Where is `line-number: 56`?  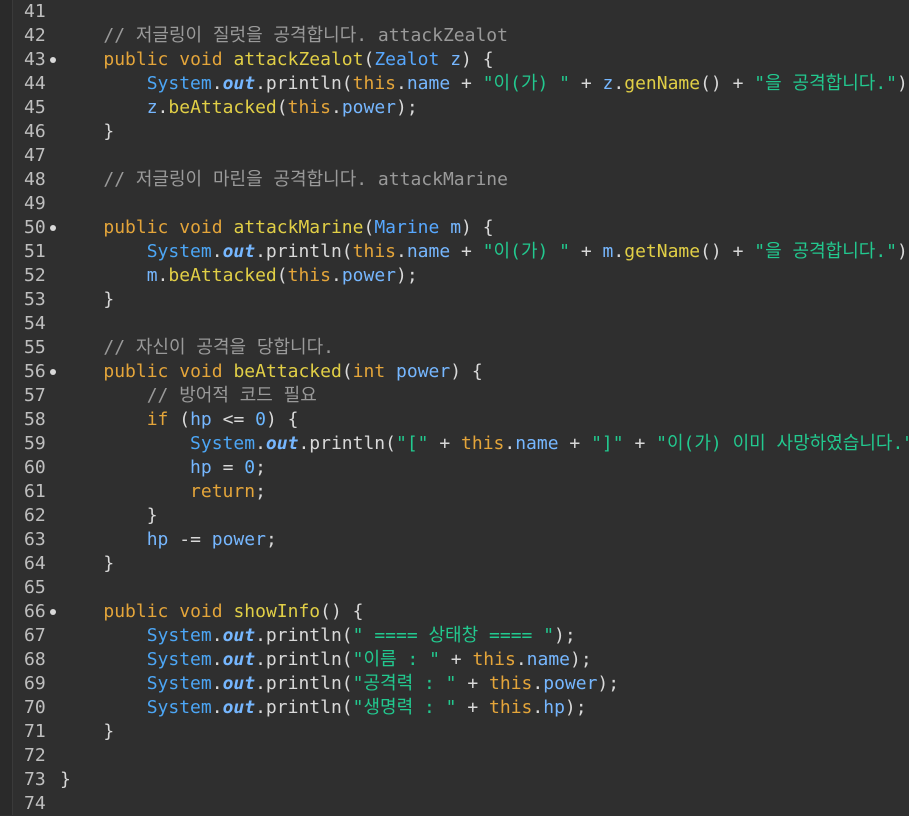
line-number: 56 is located at coordinates (36, 372).